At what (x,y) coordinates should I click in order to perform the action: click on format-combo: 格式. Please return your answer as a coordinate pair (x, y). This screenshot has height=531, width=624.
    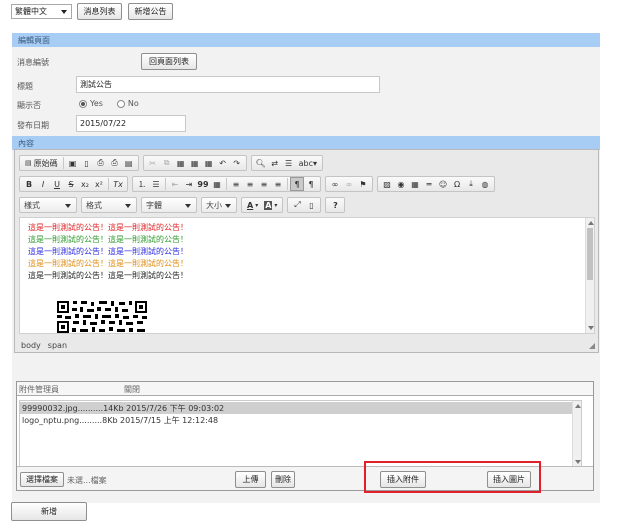
    Looking at the image, I should click on (109, 205).